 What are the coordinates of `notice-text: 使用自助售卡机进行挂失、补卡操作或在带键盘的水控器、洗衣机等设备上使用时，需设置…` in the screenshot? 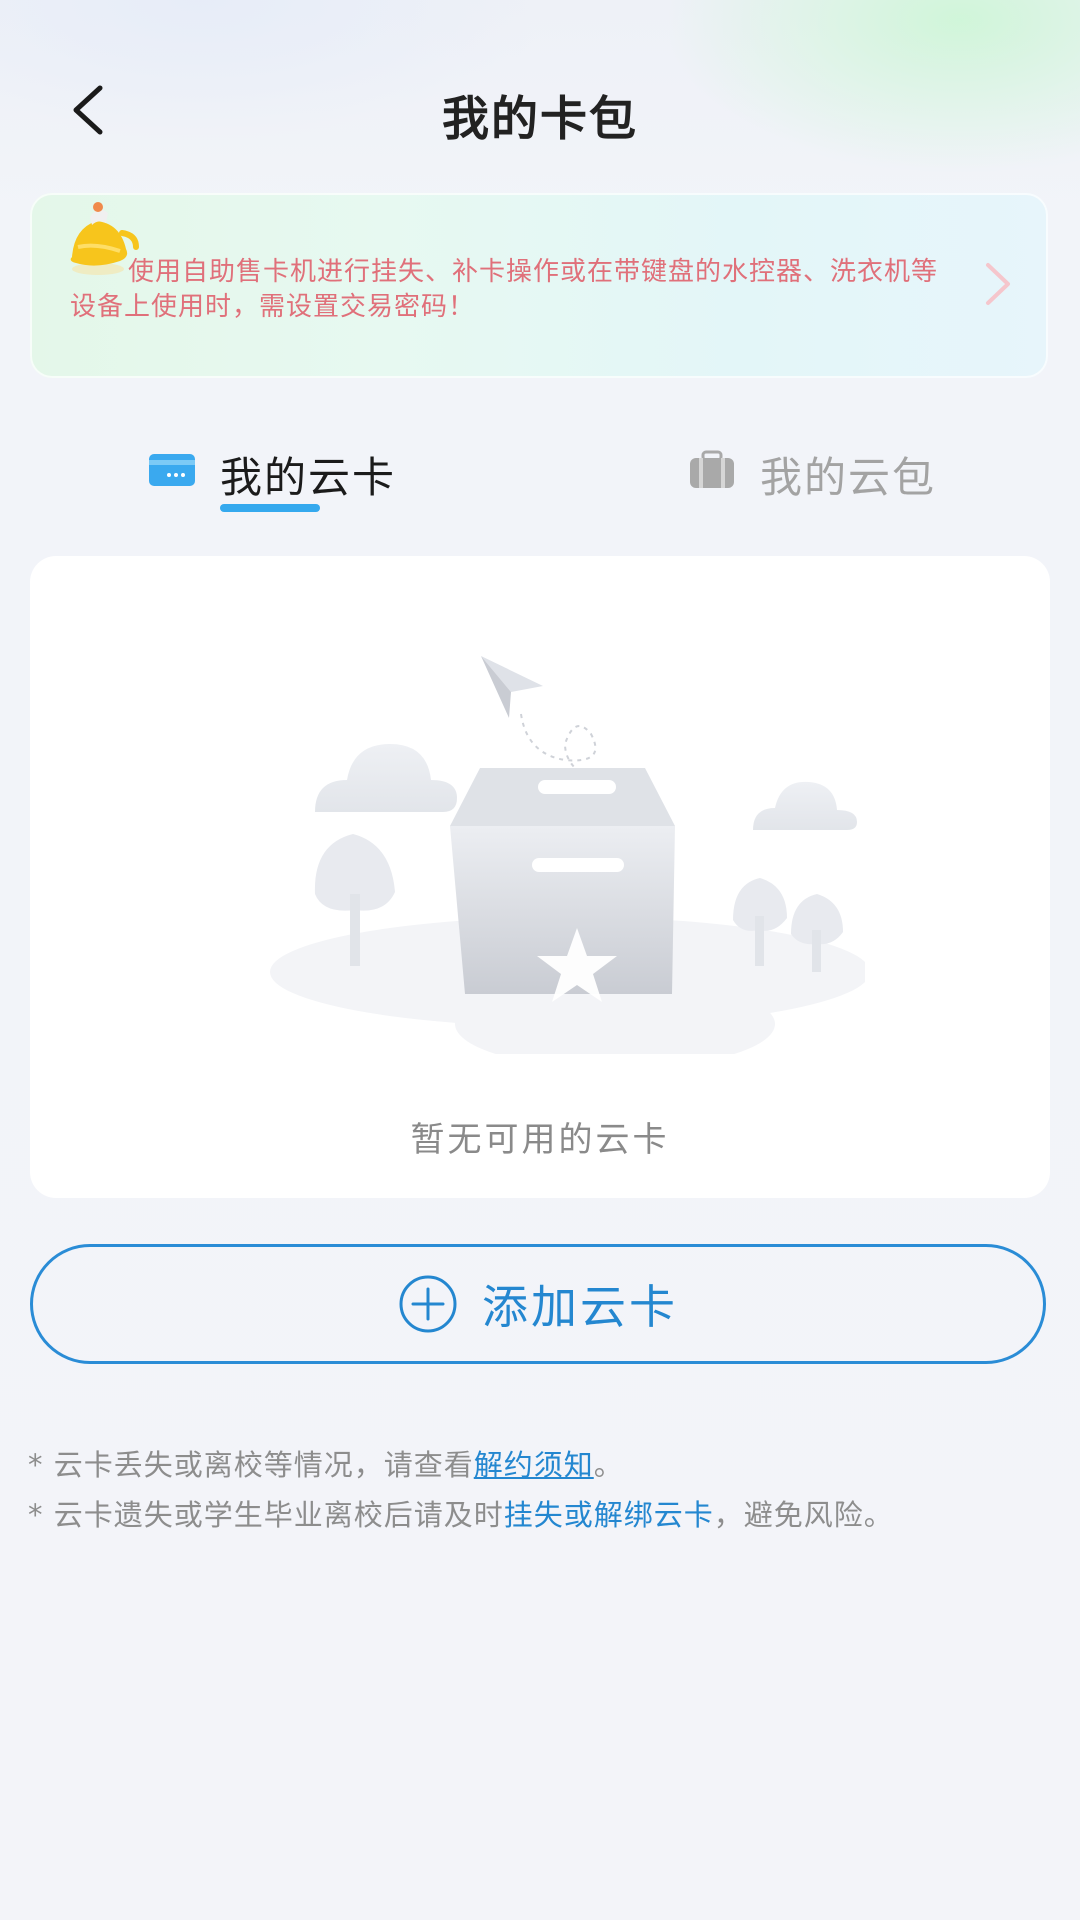 It's located at (504, 289).